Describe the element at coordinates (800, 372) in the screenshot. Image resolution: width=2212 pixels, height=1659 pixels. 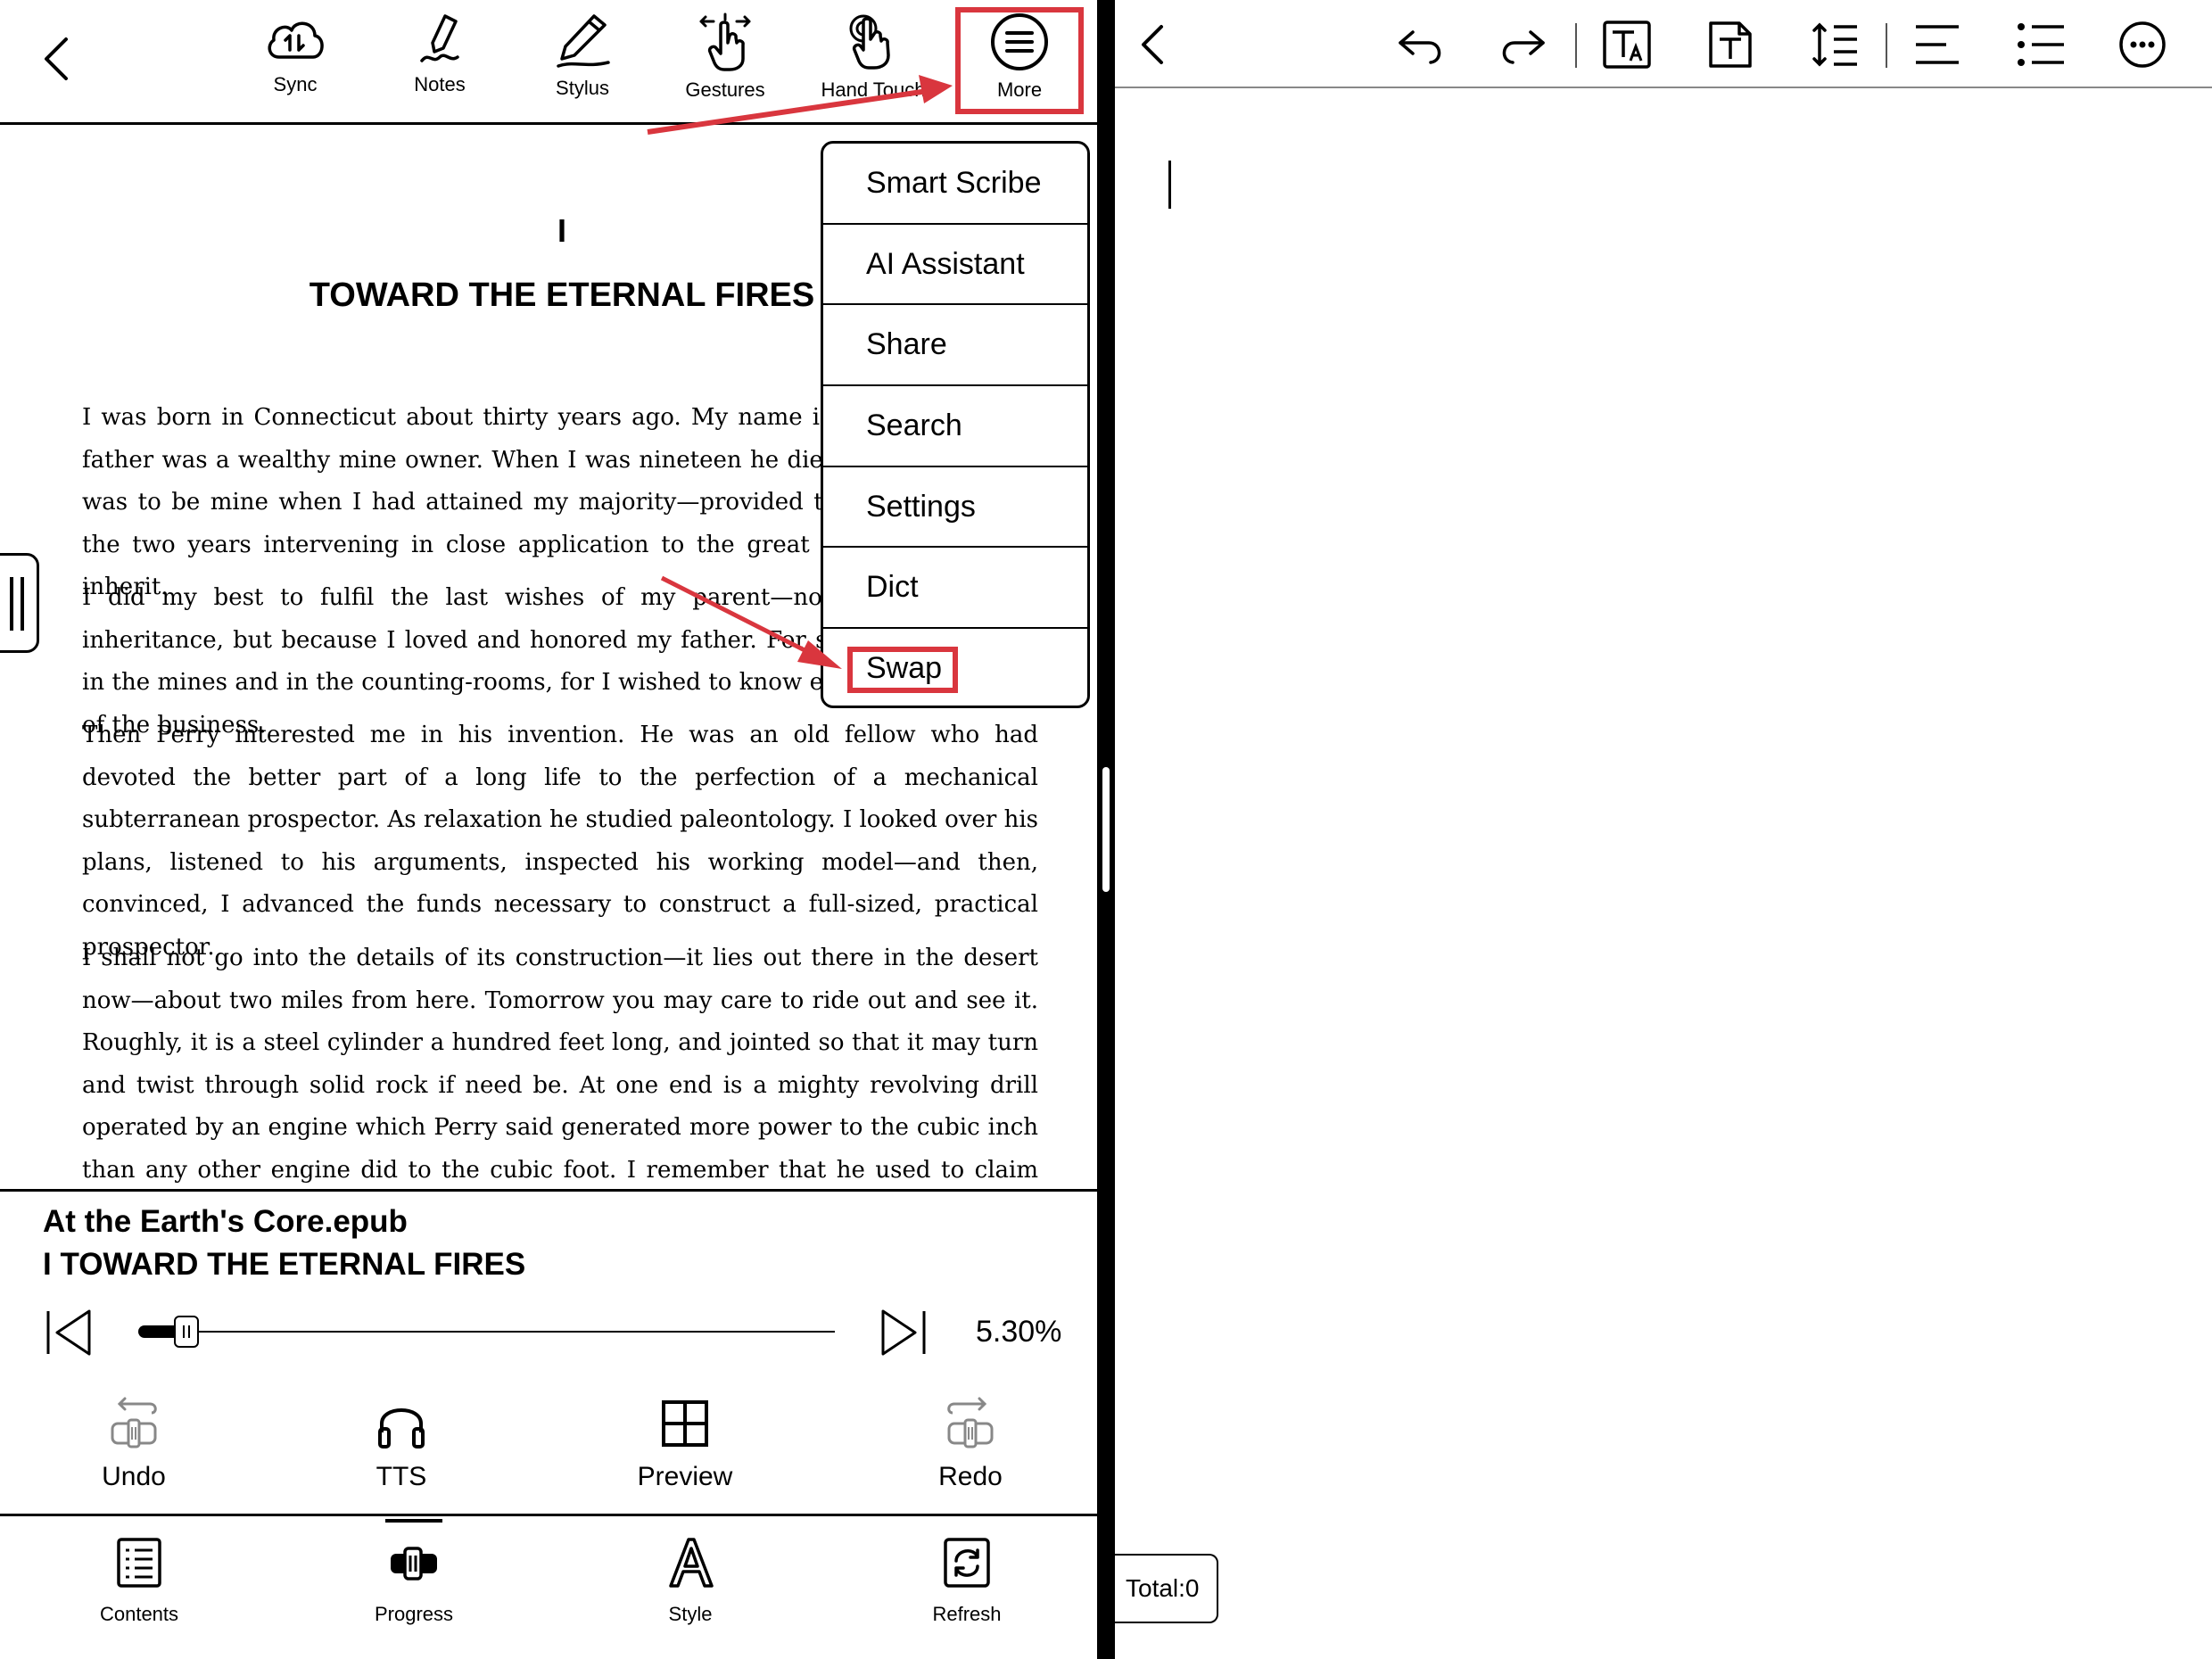
I see `annotation-arrows` at that location.